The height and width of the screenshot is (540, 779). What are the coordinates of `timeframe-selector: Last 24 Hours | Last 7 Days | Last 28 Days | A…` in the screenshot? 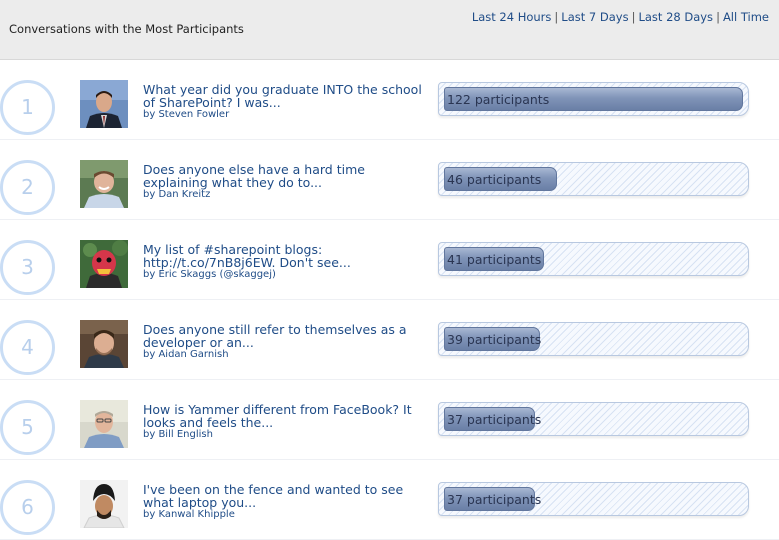 It's located at (620, 17).